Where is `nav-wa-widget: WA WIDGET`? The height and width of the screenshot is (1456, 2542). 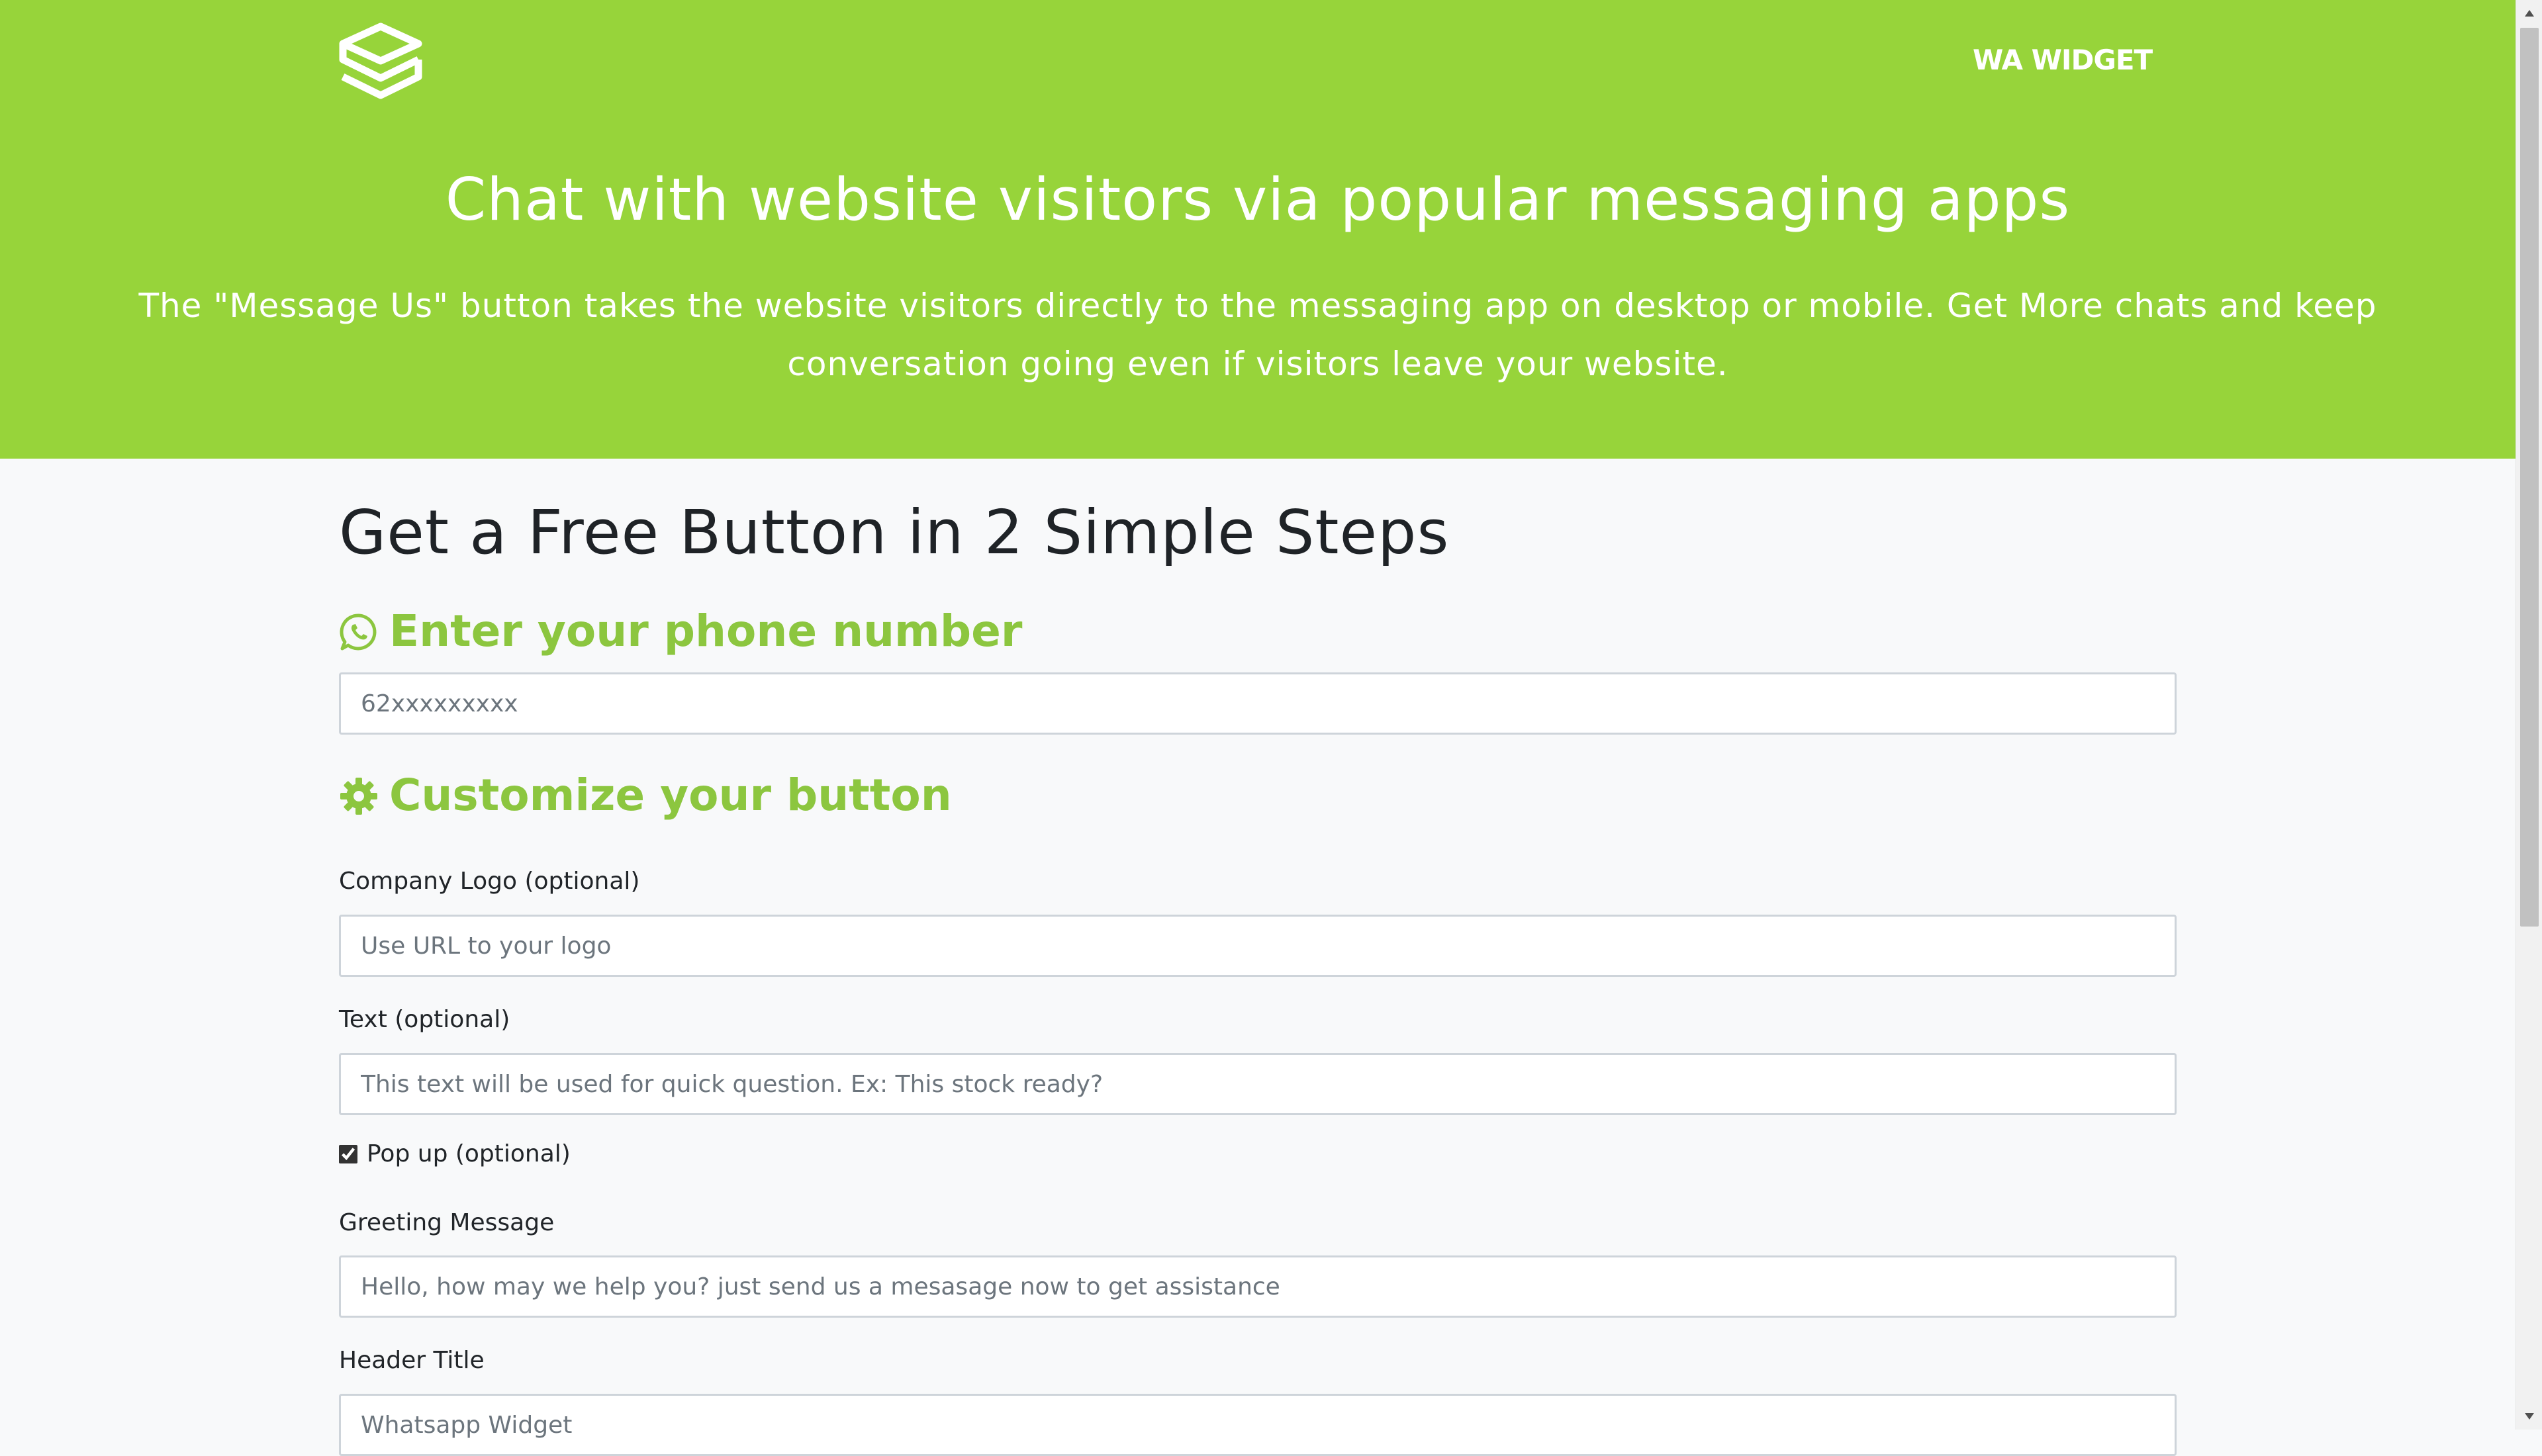
nav-wa-widget: WA WIDGET is located at coordinates (2063, 60).